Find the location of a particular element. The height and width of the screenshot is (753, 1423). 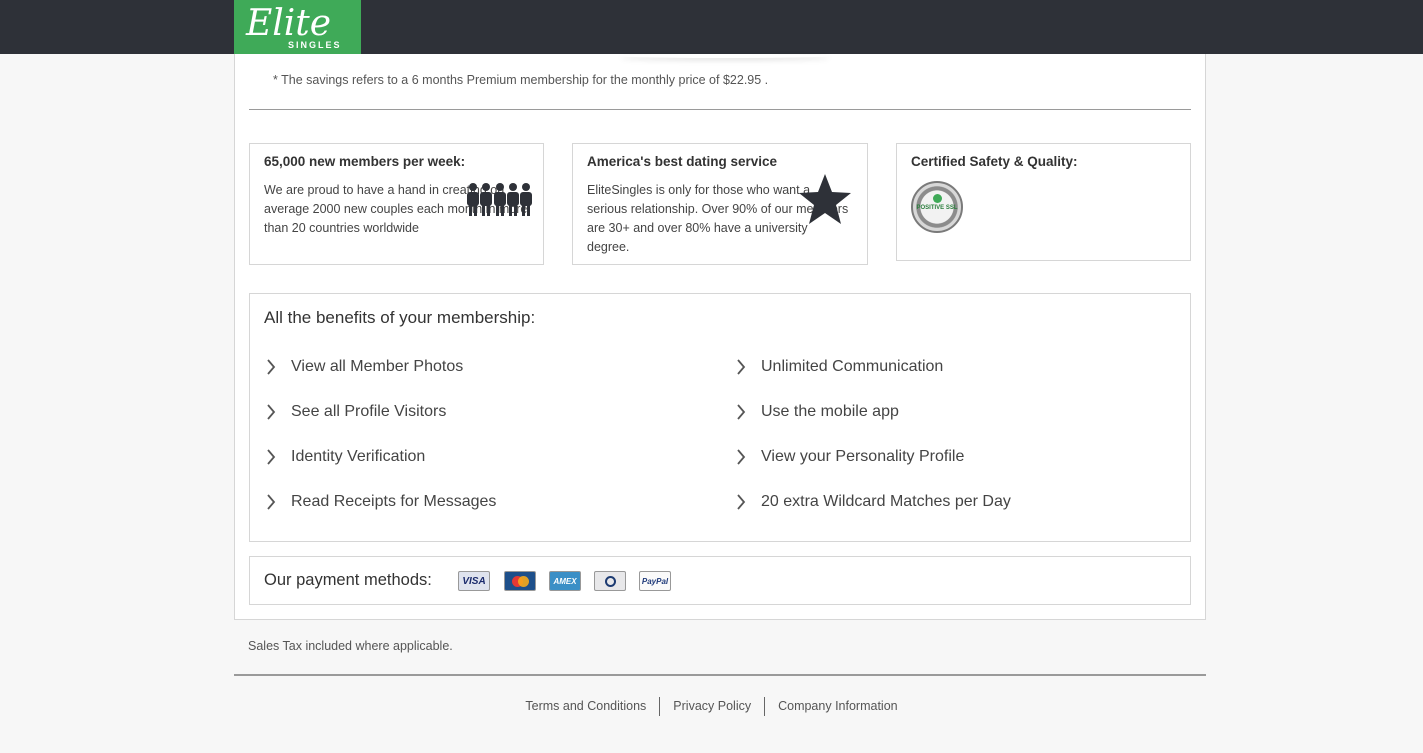

elite-singles-logo: Elite SINGLES is located at coordinates (297, 29).